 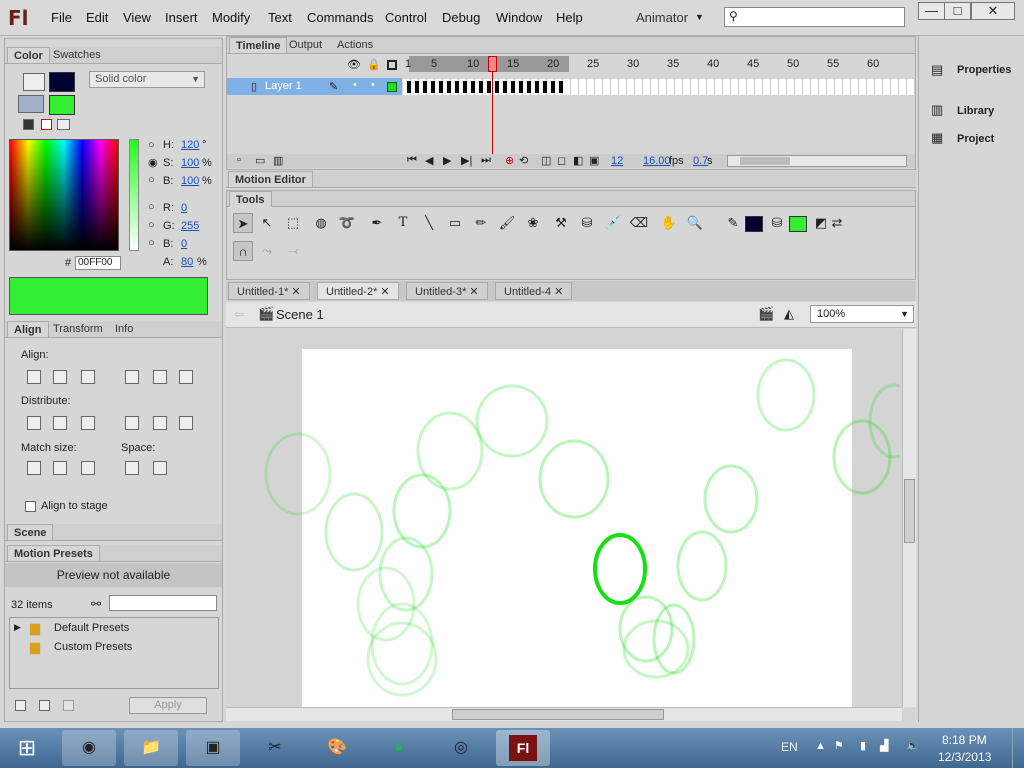 What do you see at coordinates (461, 17) in the screenshot?
I see `menu-debug: Debug` at bounding box center [461, 17].